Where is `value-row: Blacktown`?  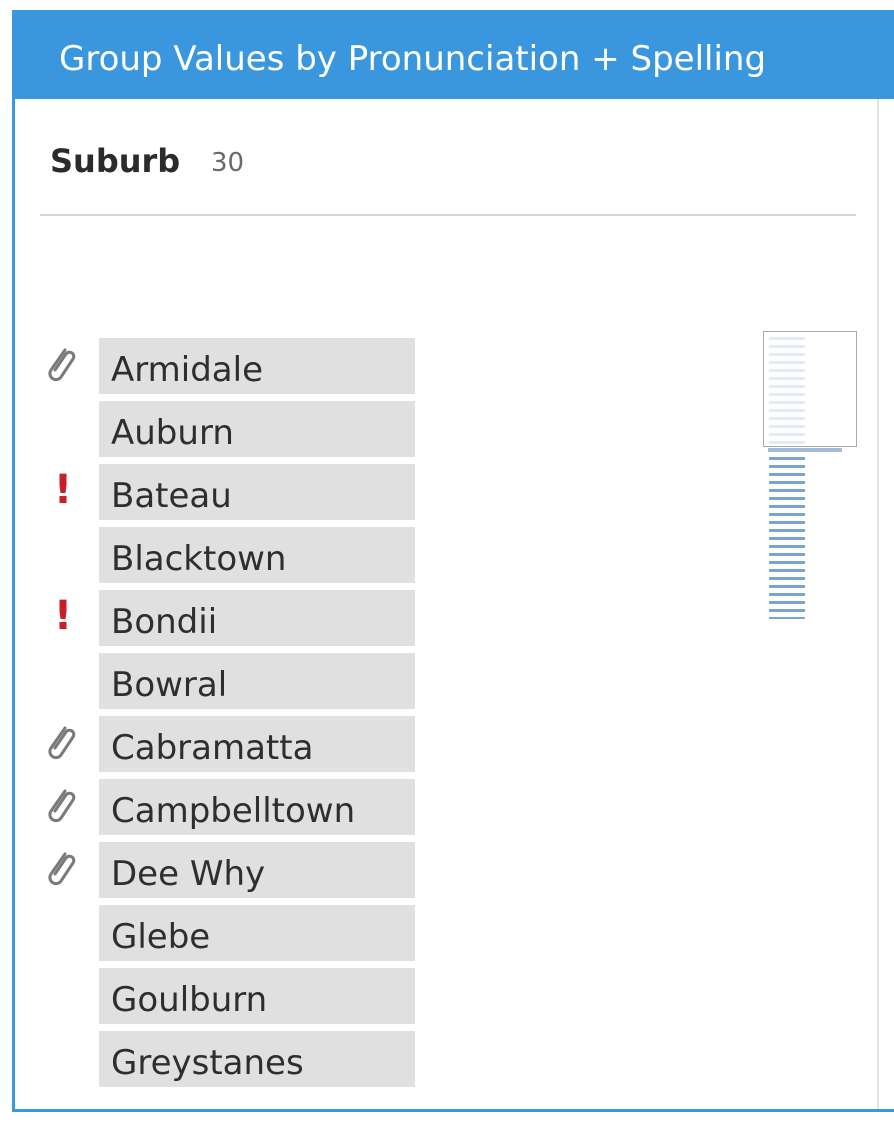 value-row: Blacktown is located at coordinates (230, 556).